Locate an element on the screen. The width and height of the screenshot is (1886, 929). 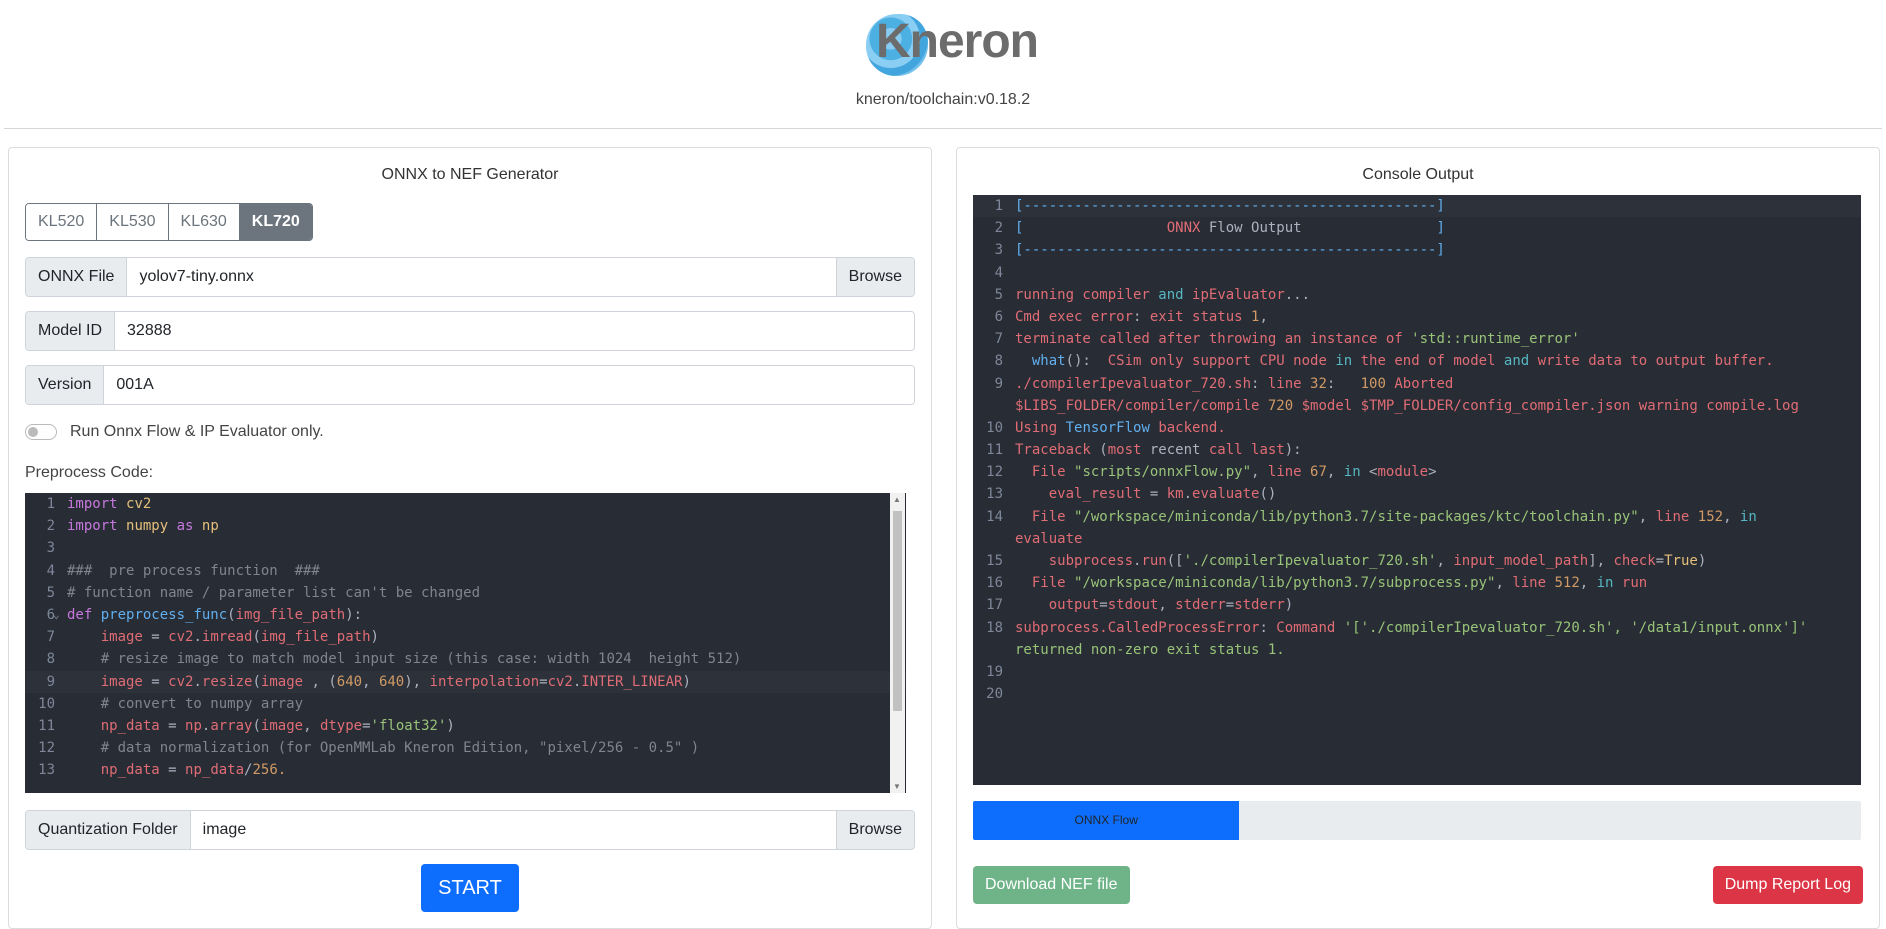
toggle-label: Run Onnx Flow & IP Evaluator only. is located at coordinates (197, 431).